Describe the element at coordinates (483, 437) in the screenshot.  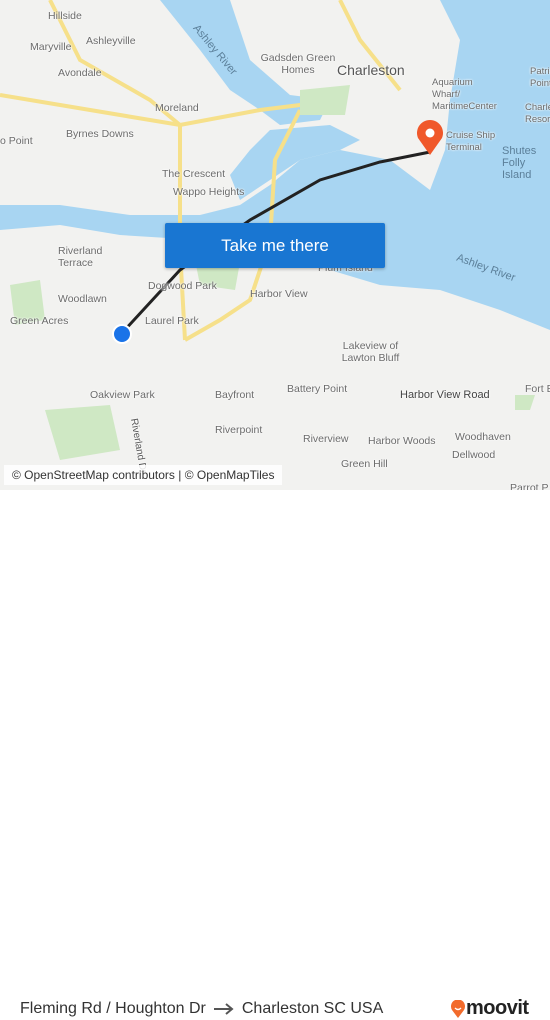
I see `map-label: Woodhaven` at that location.